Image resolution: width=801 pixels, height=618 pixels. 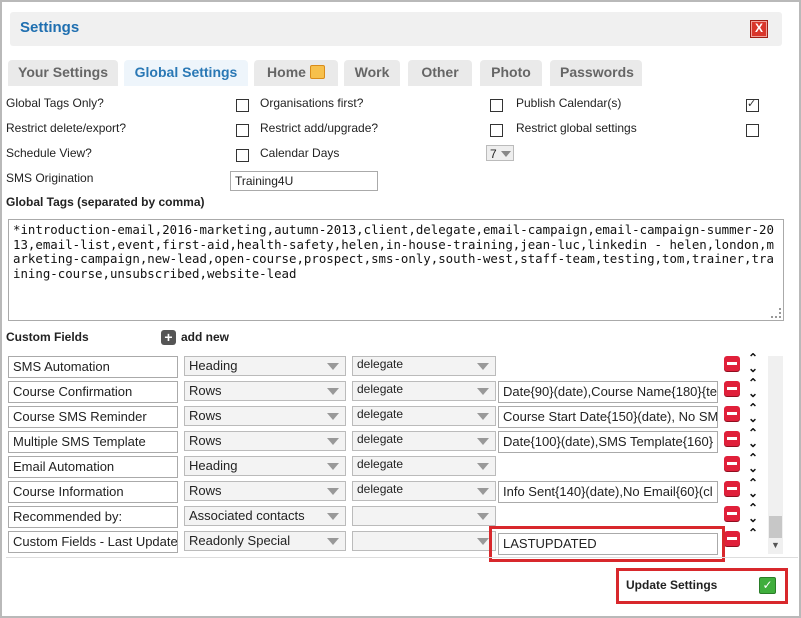 What do you see at coordinates (242, 105) in the screenshot?
I see `global-tags-only-checkbox` at bounding box center [242, 105].